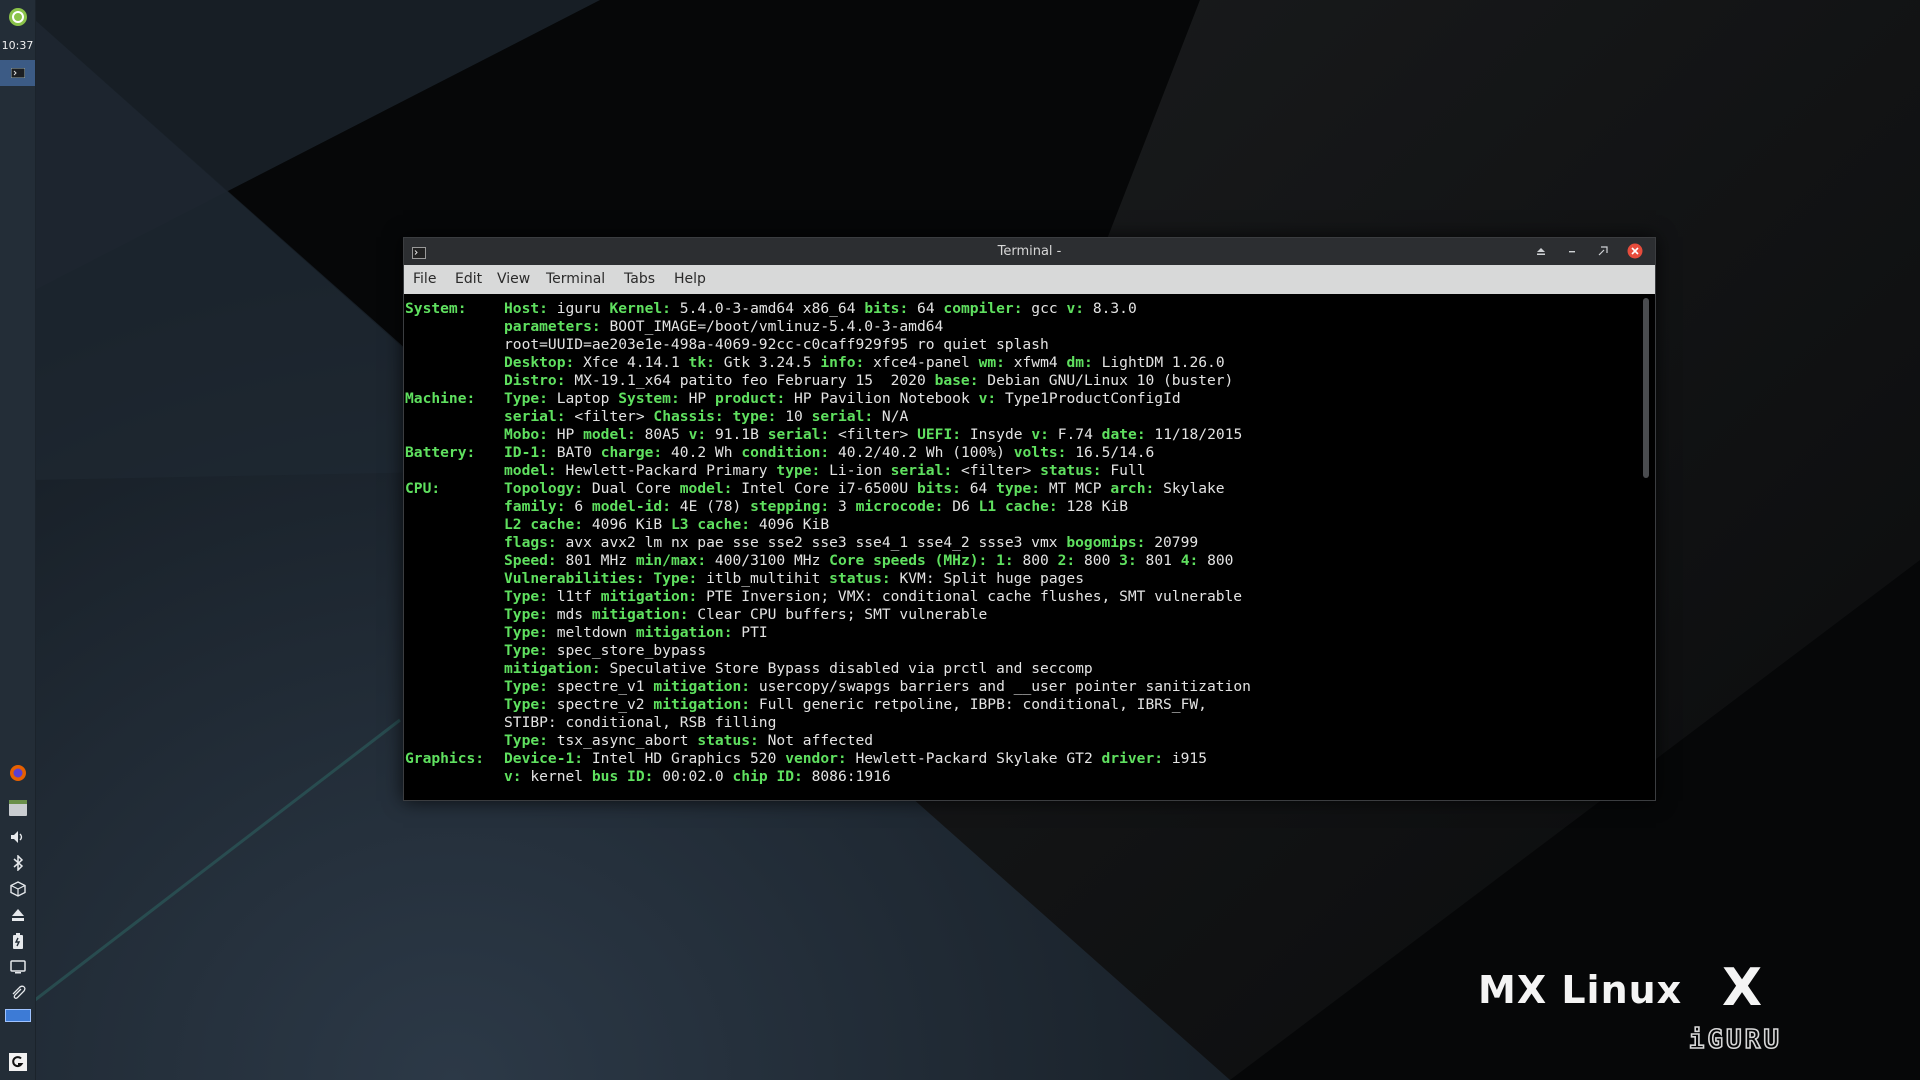 The width and height of the screenshot is (1920, 1080). Describe the element at coordinates (767, 308) in the screenshot. I see `field-value: 5.4.0-3-amd64 x86_64` at that location.